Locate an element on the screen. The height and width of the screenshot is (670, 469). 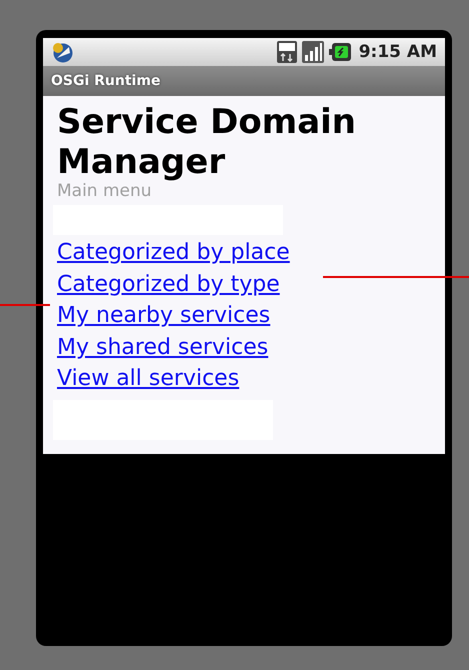
menu-link: Categorized by type is located at coordinates (168, 284).